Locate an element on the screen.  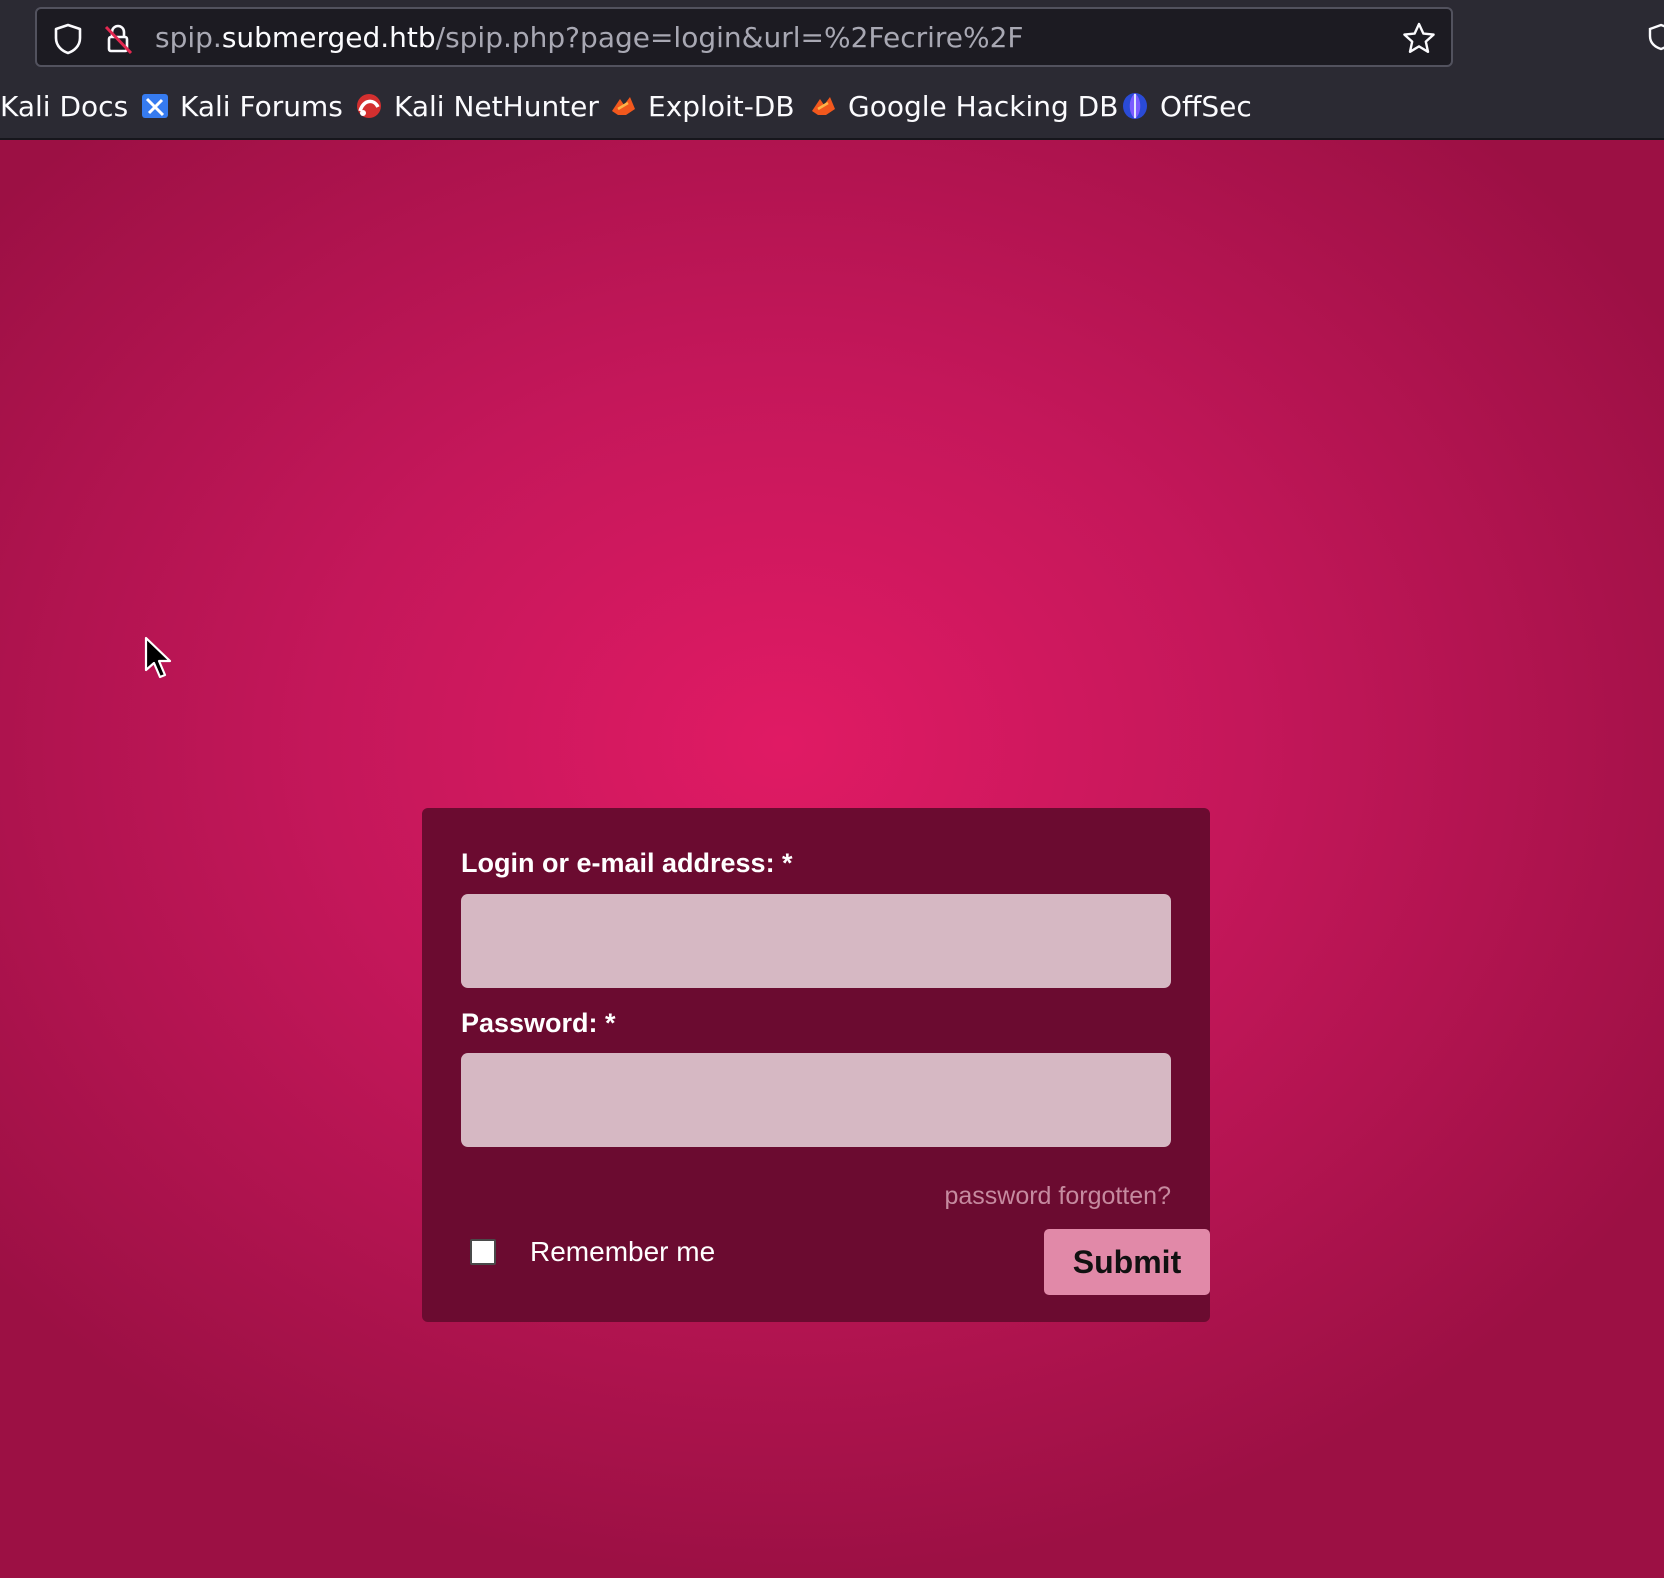
url-path: /spip.php?page=login&url=%2Fecrire%2F is located at coordinates (729, 37).